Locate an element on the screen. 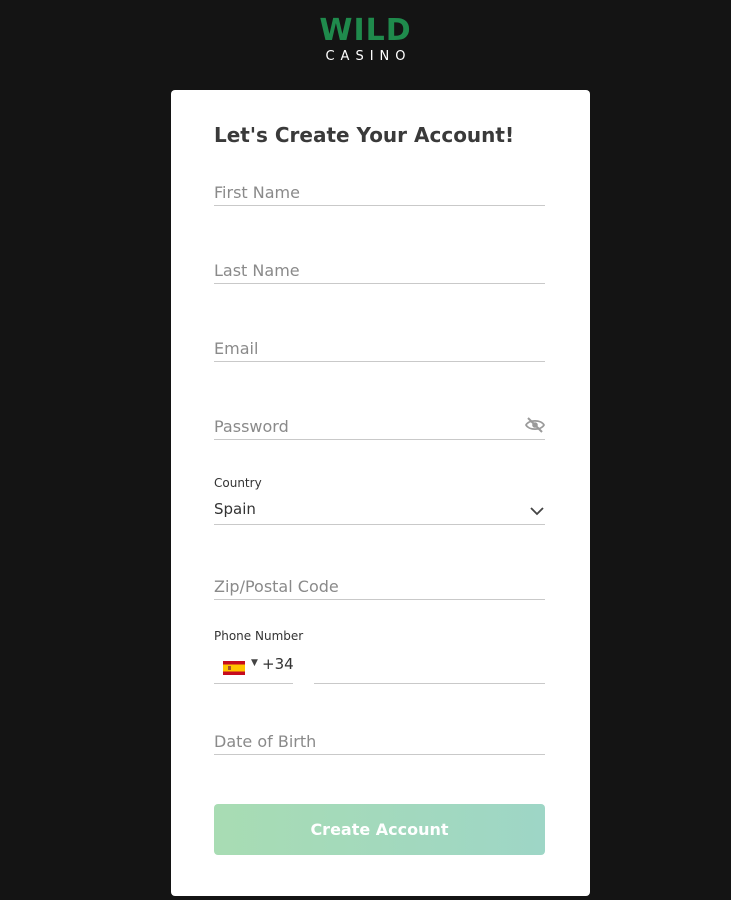 The height and width of the screenshot is (900, 731). spain-flag-icon is located at coordinates (234, 666).